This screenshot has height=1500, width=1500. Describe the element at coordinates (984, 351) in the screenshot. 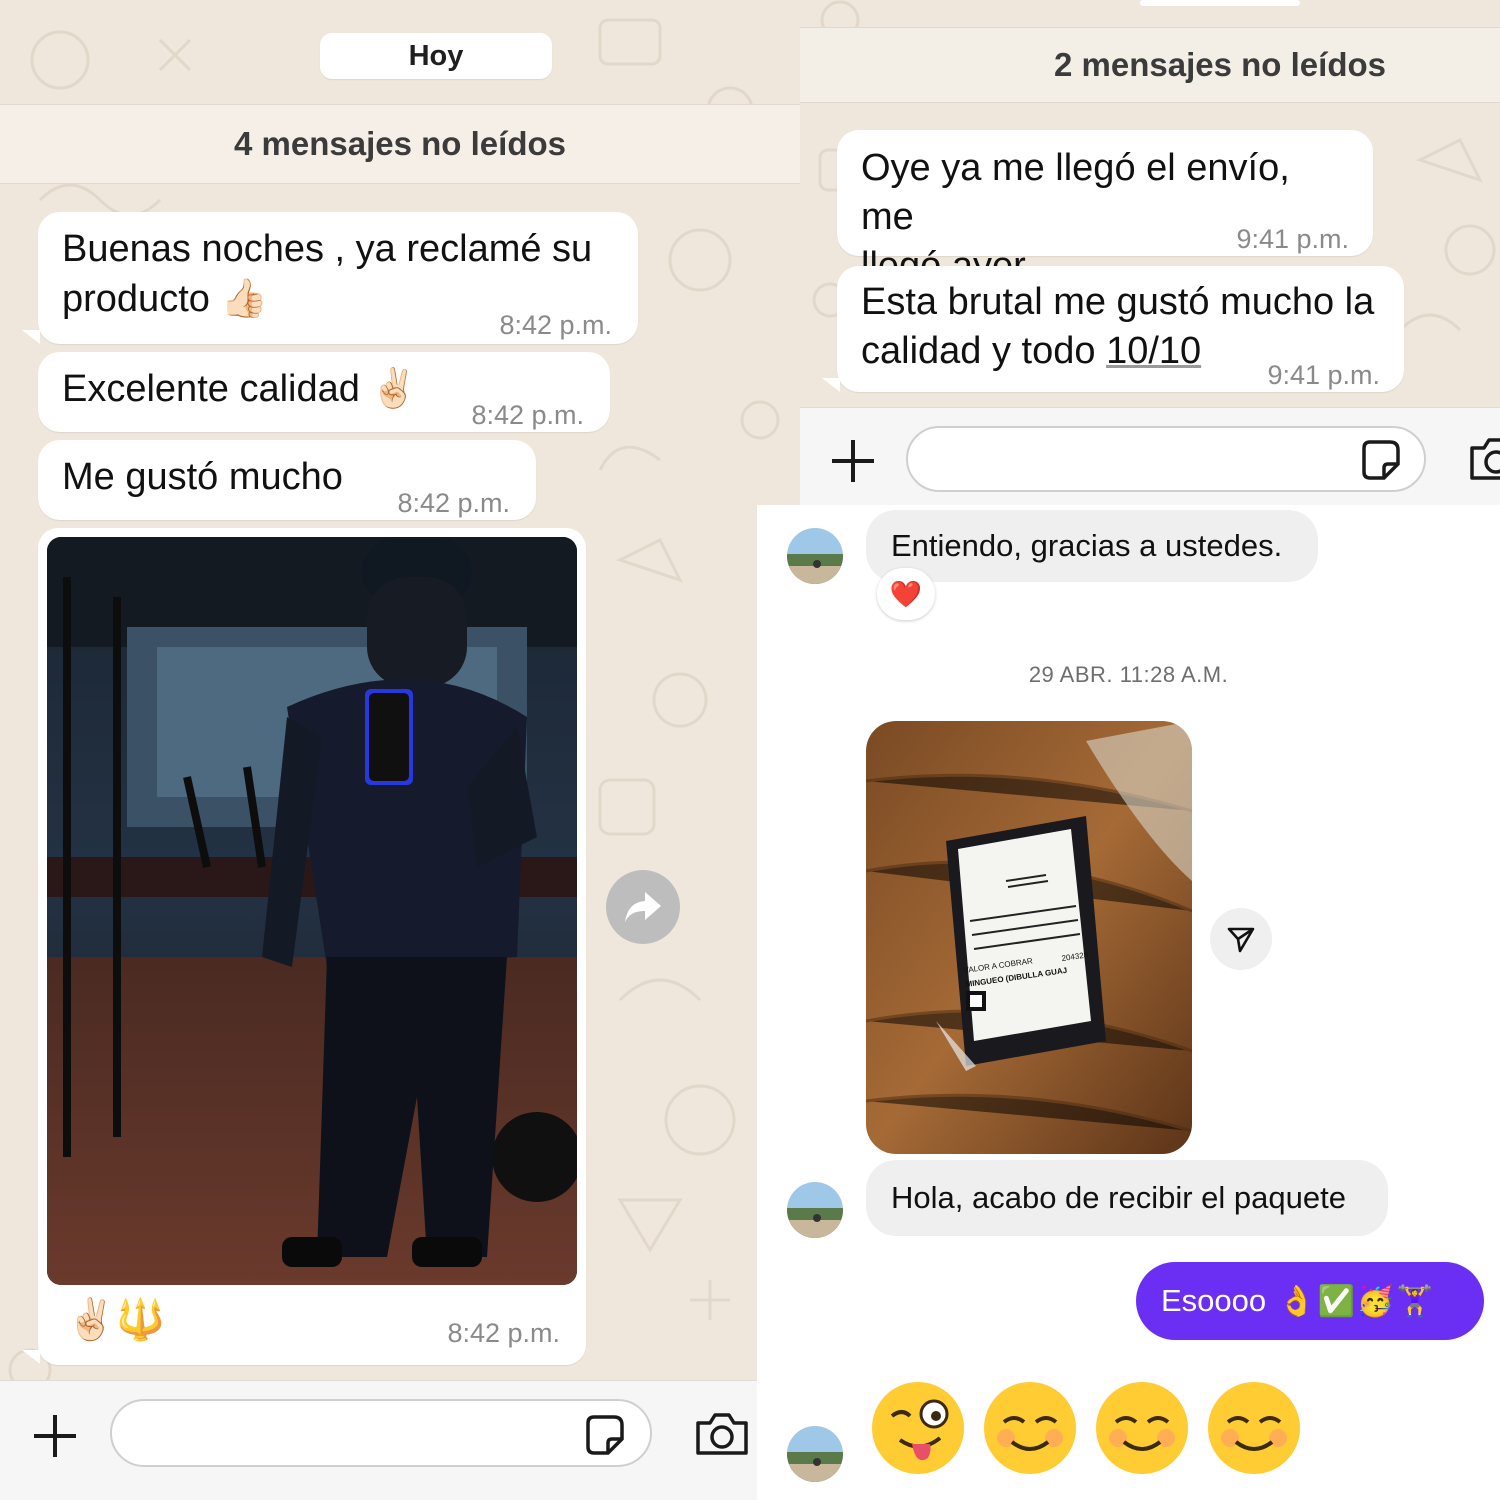

I see `message-text-line: calidad y todo` at that location.